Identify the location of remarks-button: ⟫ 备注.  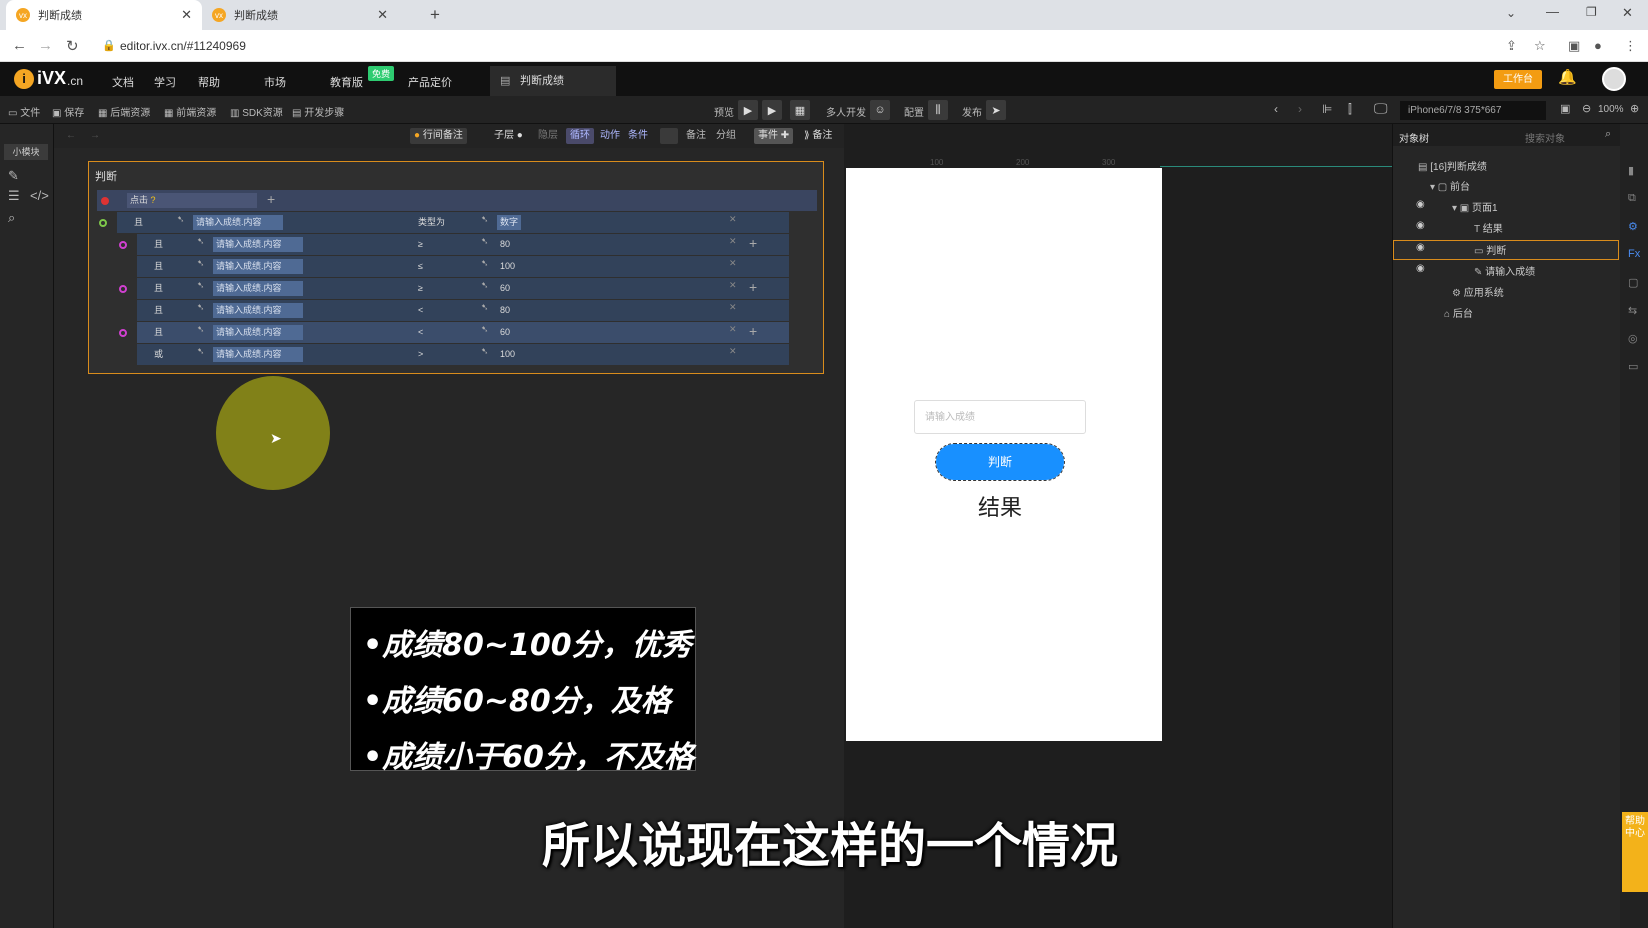
(818, 136).